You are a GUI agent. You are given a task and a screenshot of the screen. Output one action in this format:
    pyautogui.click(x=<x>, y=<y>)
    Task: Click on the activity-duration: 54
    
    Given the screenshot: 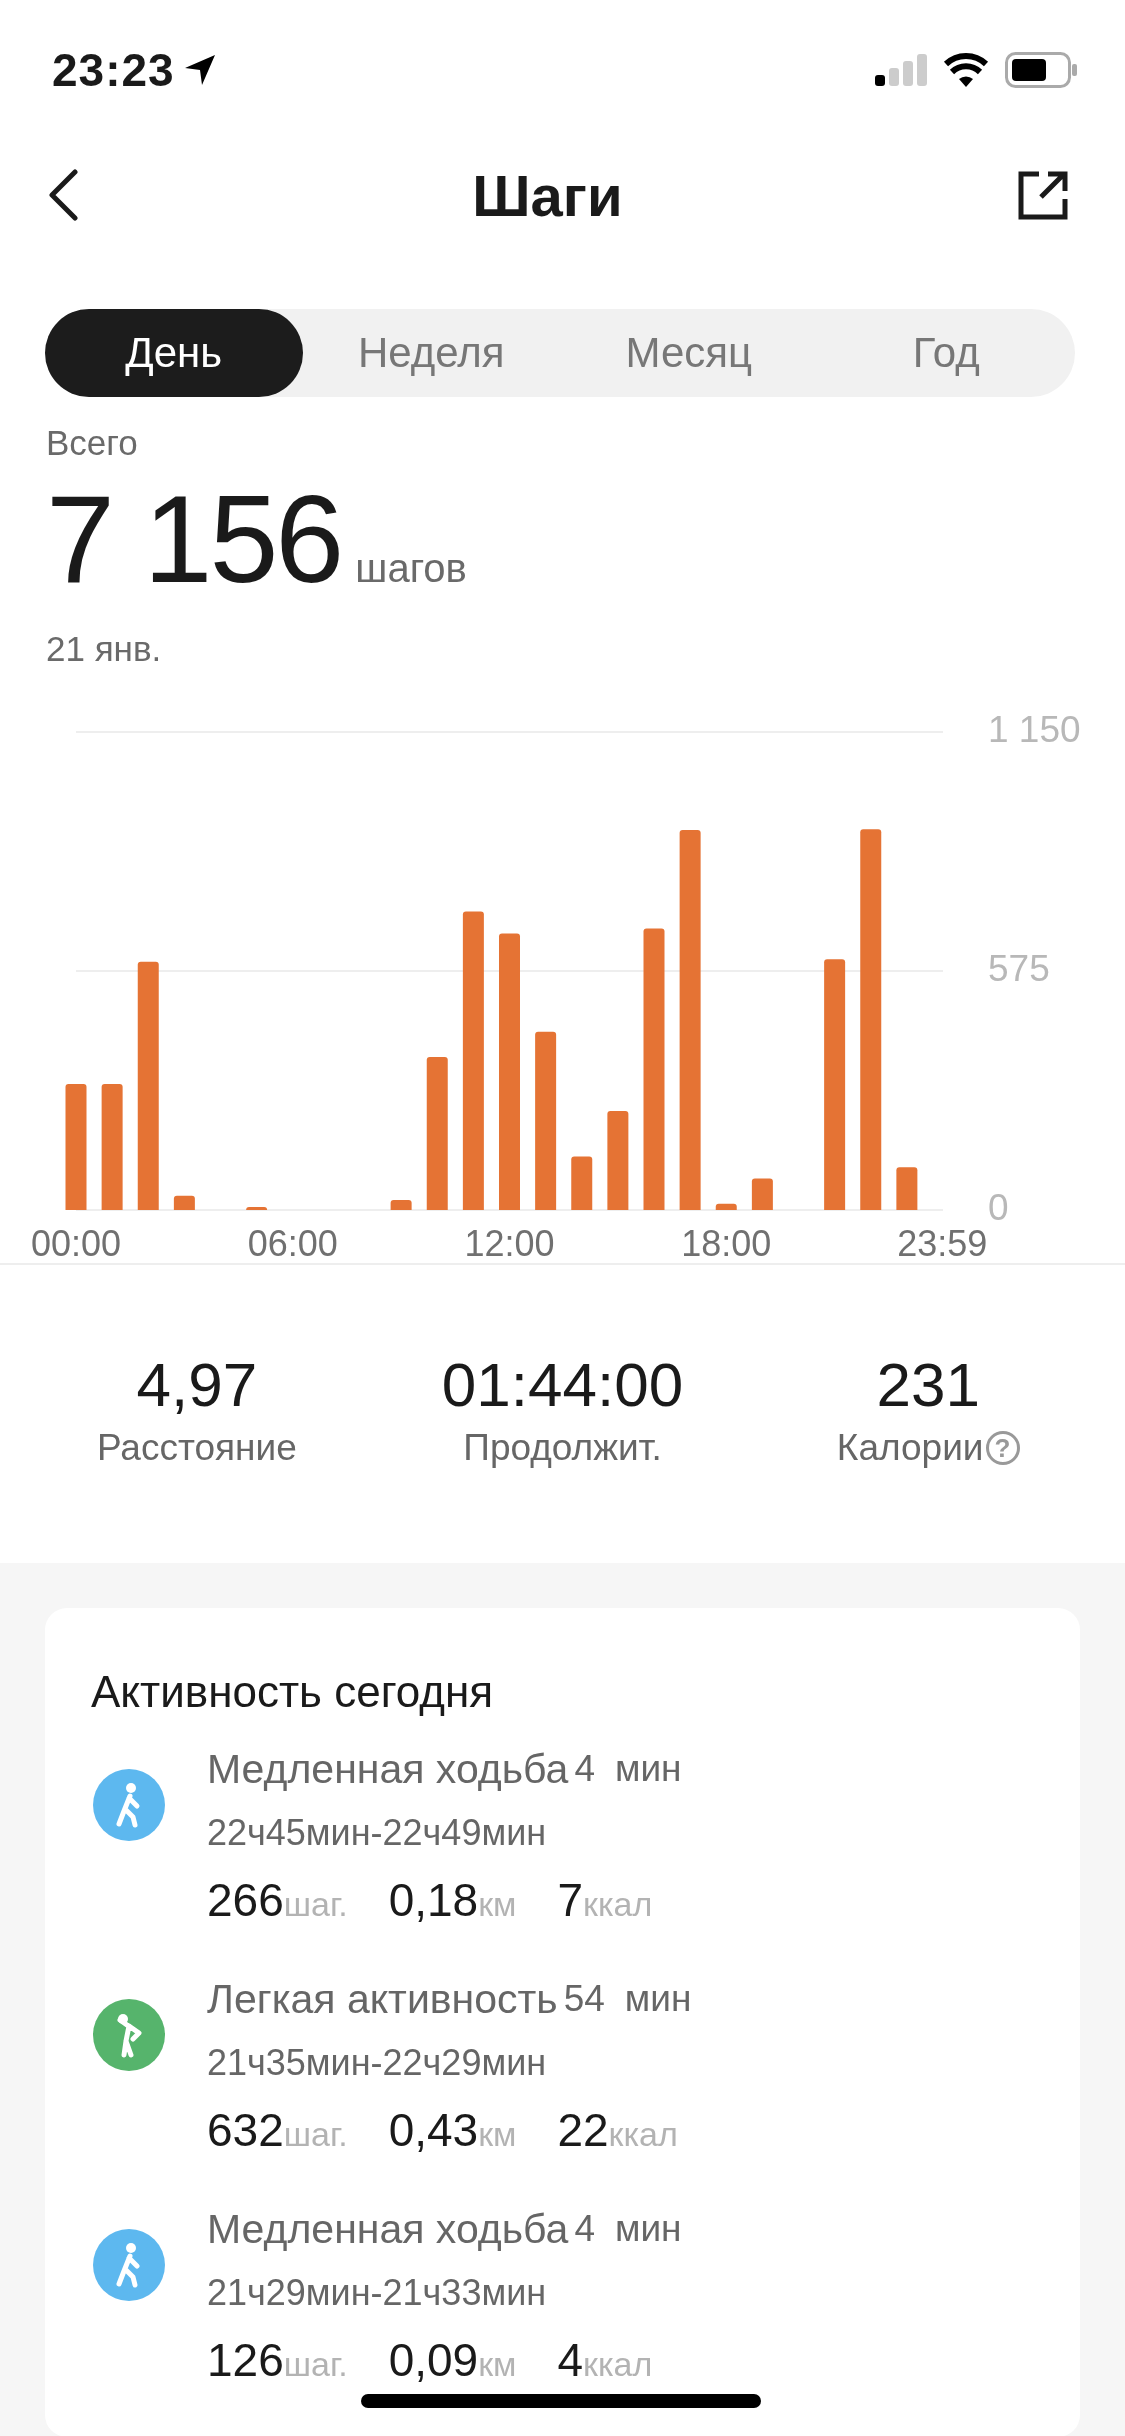 What is the action you would take?
    pyautogui.click(x=584, y=1999)
    